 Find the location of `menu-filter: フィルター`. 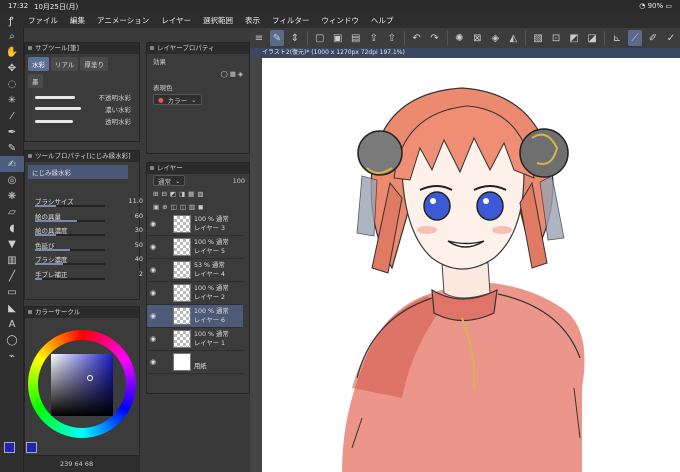

menu-filter: フィルター is located at coordinates (290, 20).